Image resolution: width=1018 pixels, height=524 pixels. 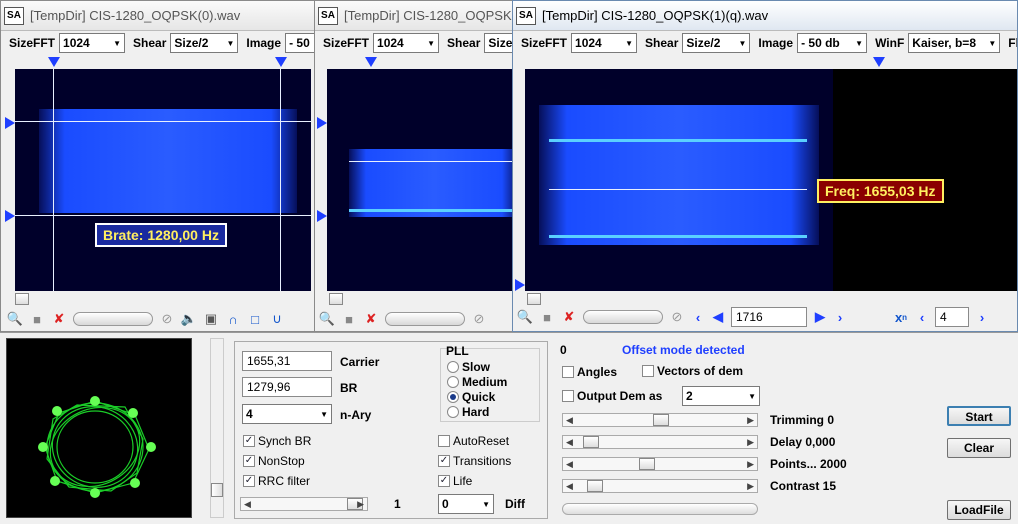 What do you see at coordinates (982, 317) in the screenshot?
I see `zoom-right-icon: ›` at bounding box center [982, 317].